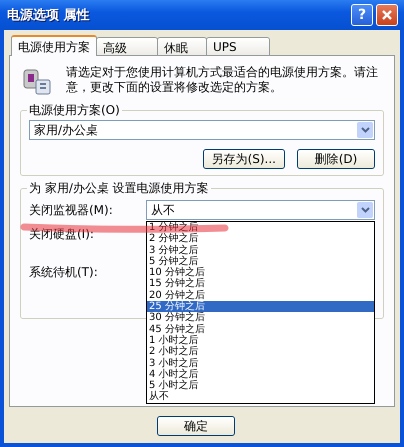 The image size is (404, 447). Describe the element at coordinates (260, 374) in the screenshot. I see `dropdown-option: 4 小时之后` at that location.